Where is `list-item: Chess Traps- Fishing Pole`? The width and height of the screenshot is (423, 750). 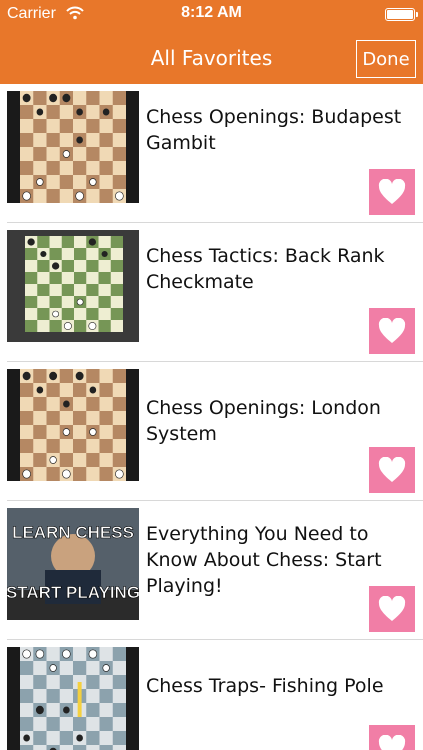
list-item: Chess Traps- Fishing Pole is located at coordinates (215, 695).